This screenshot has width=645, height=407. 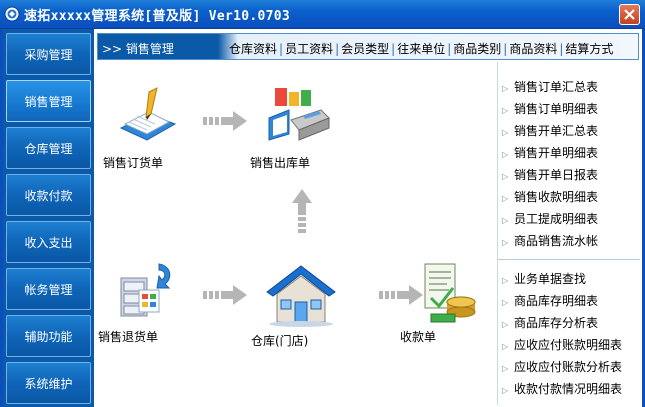 What do you see at coordinates (569, 259) in the screenshot?
I see `divider` at bounding box center [569, 259].